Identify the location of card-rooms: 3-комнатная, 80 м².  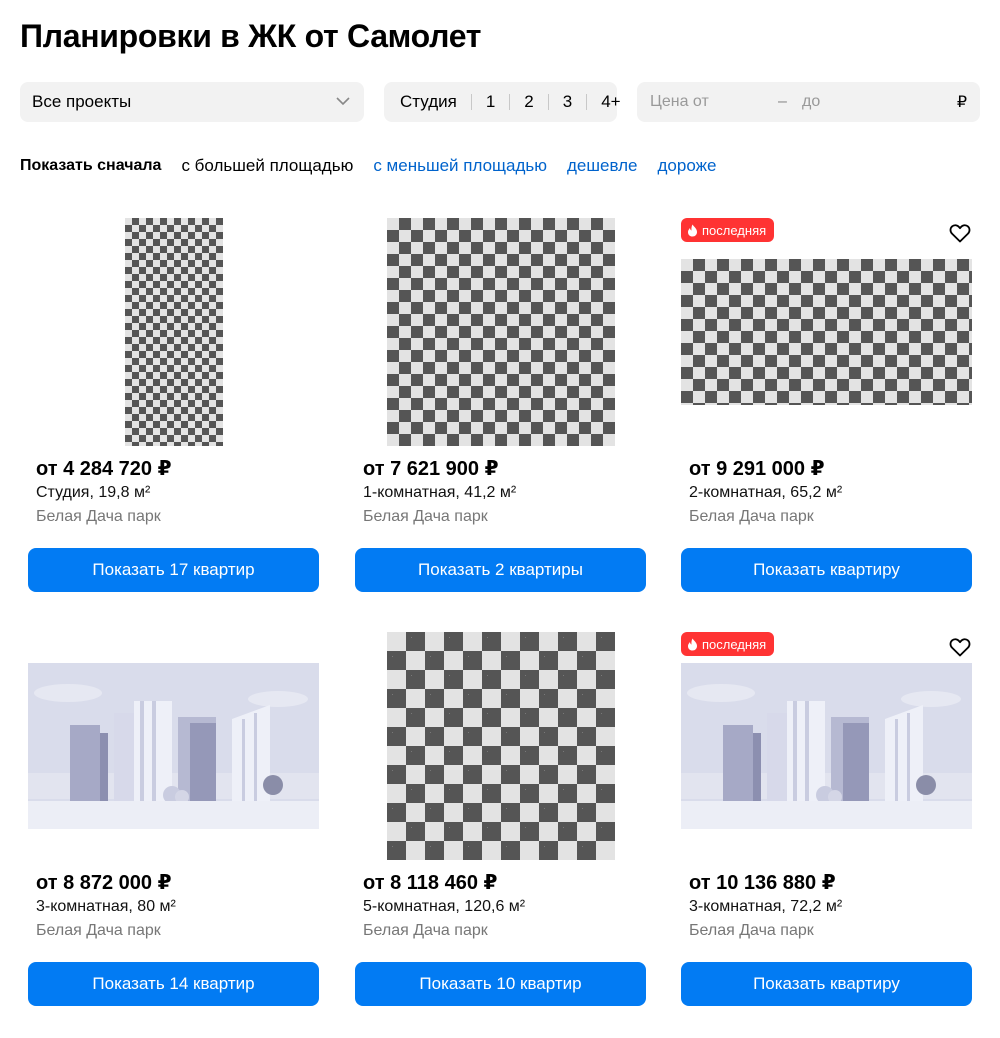
(106, 906).